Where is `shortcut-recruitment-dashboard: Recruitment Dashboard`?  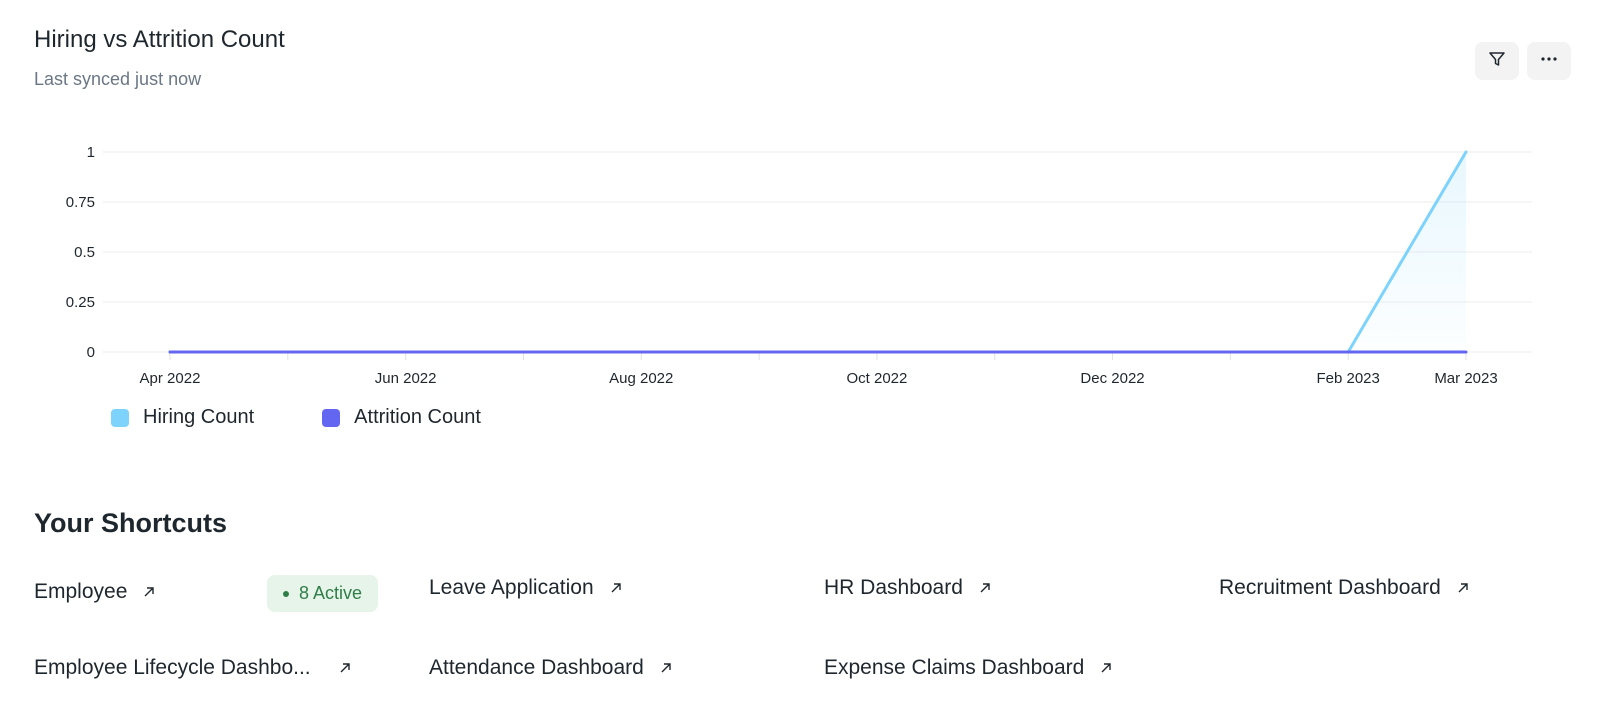 shortcut-recruitment-dashboard: Recruitment Dashboard is located at coordinates (1345, 588).